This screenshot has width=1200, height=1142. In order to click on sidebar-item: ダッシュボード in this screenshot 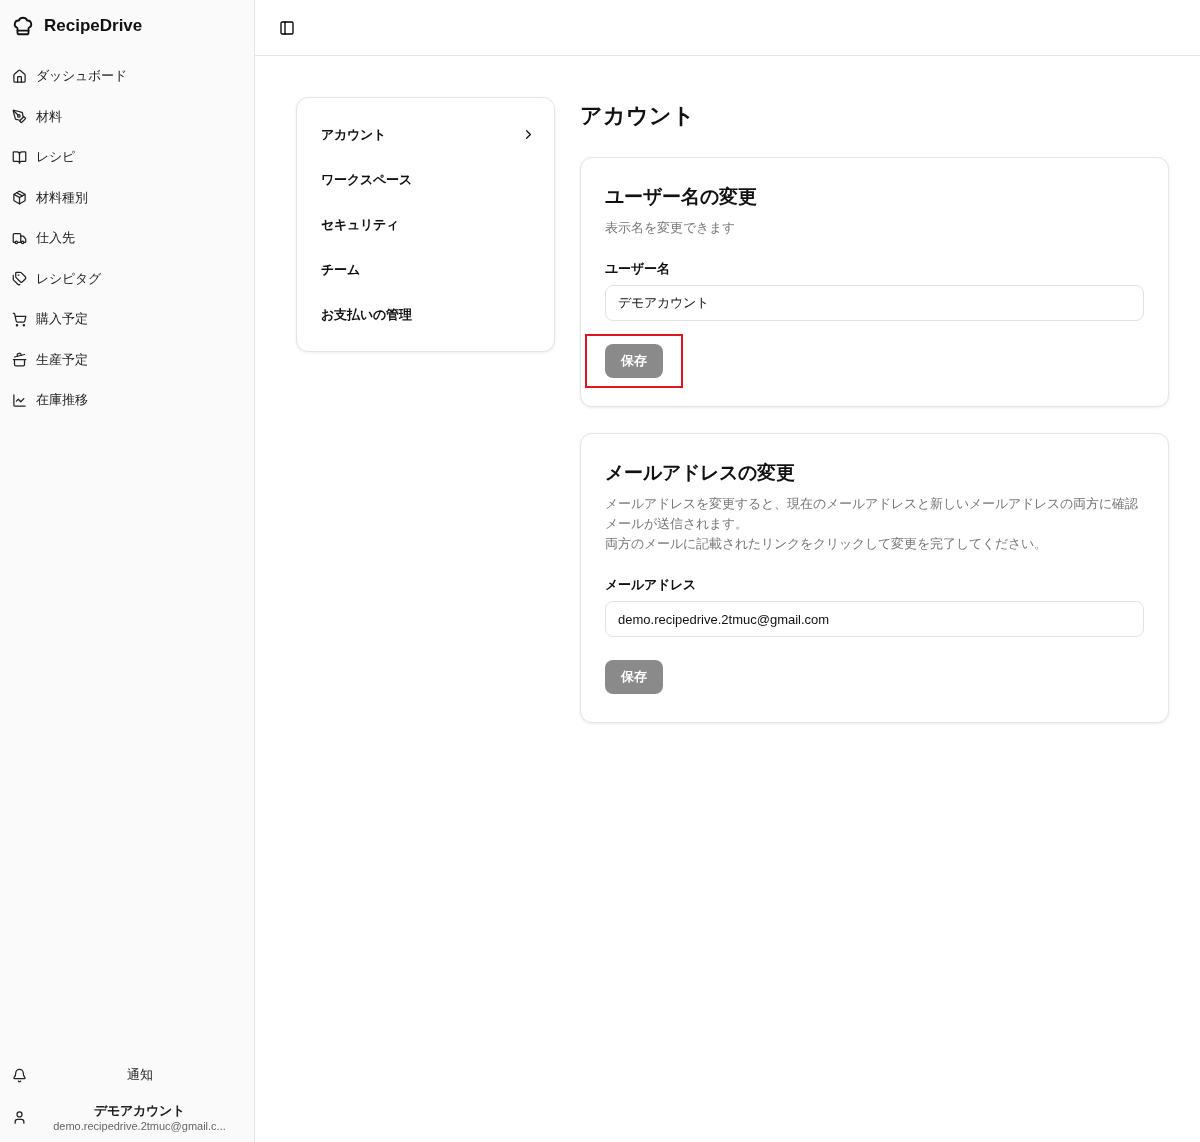, I will do `click(128, 76)`.